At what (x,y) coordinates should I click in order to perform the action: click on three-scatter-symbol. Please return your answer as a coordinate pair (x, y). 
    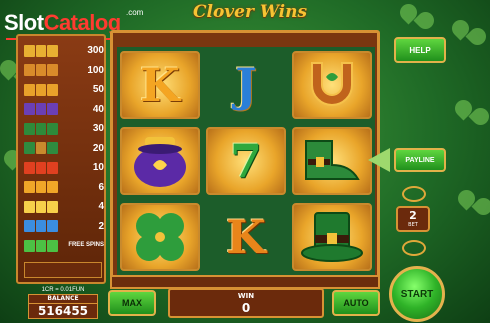
    Looking at the image, I should click on (41, 245).